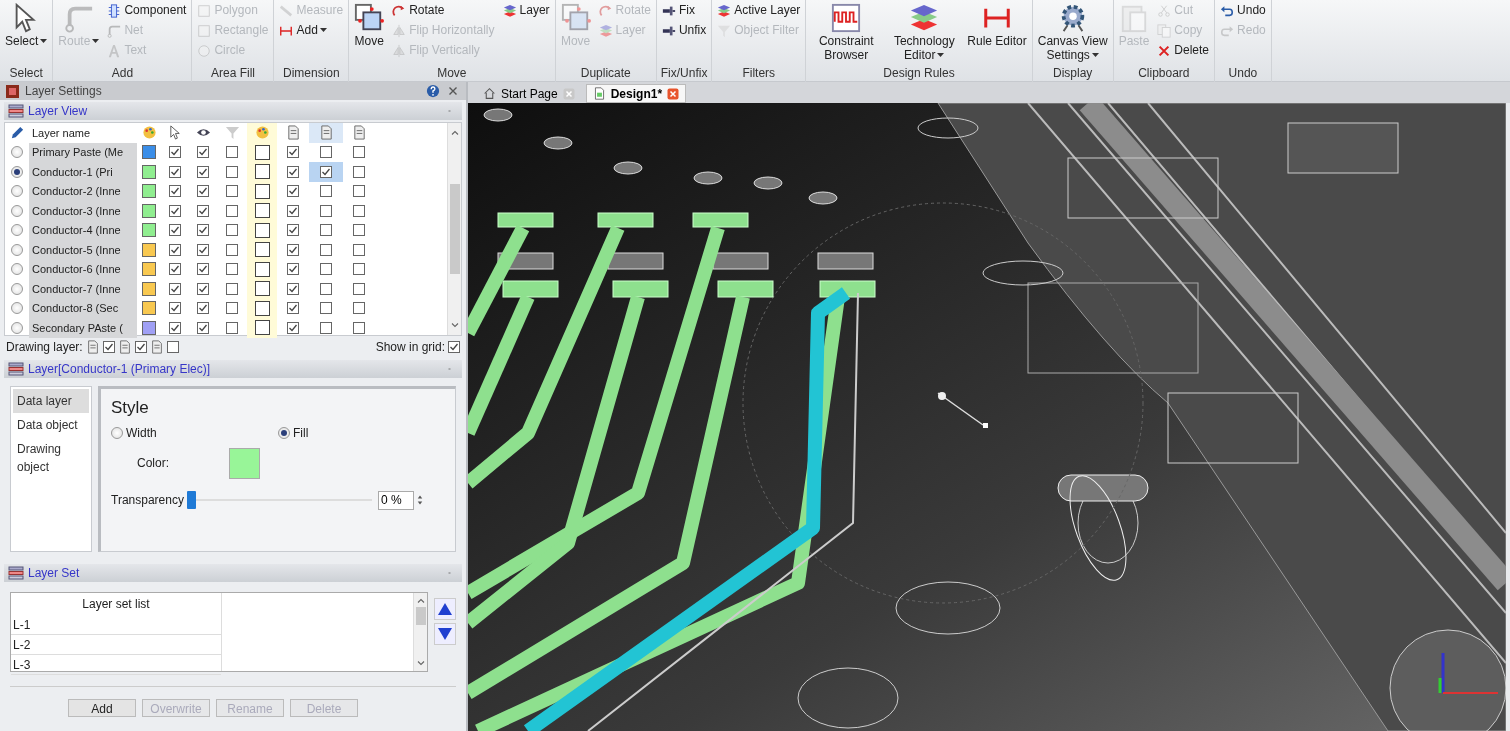  Describe the element at coordinates (997, 31) in the screenshot. I see `ribbon-button: Rule Editor` at that location.